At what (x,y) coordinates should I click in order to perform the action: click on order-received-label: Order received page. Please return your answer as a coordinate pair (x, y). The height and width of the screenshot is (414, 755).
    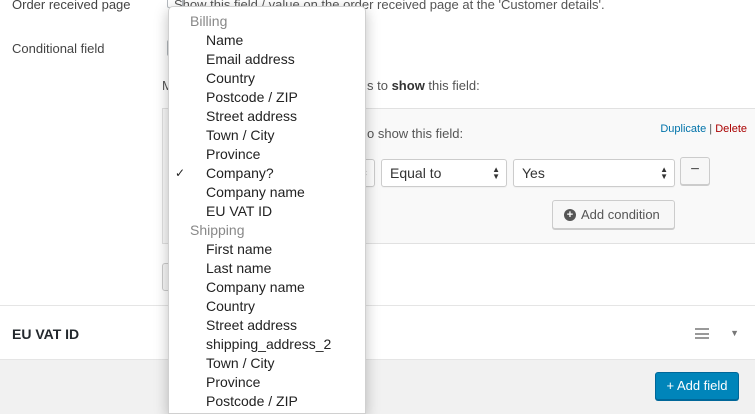
    Looking at the image, I should click on (71, 6).